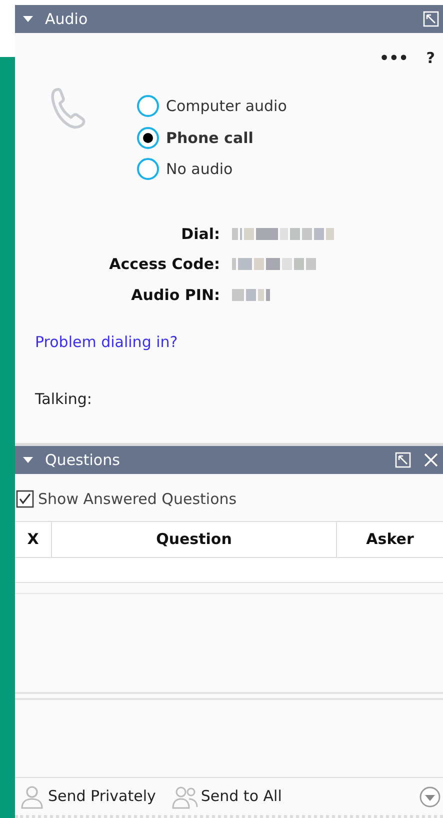  What do you see at coordinates (227, 796) in the screenshot?
I see `send-to-all-button: Send to All` at bounding box center [227, 796].